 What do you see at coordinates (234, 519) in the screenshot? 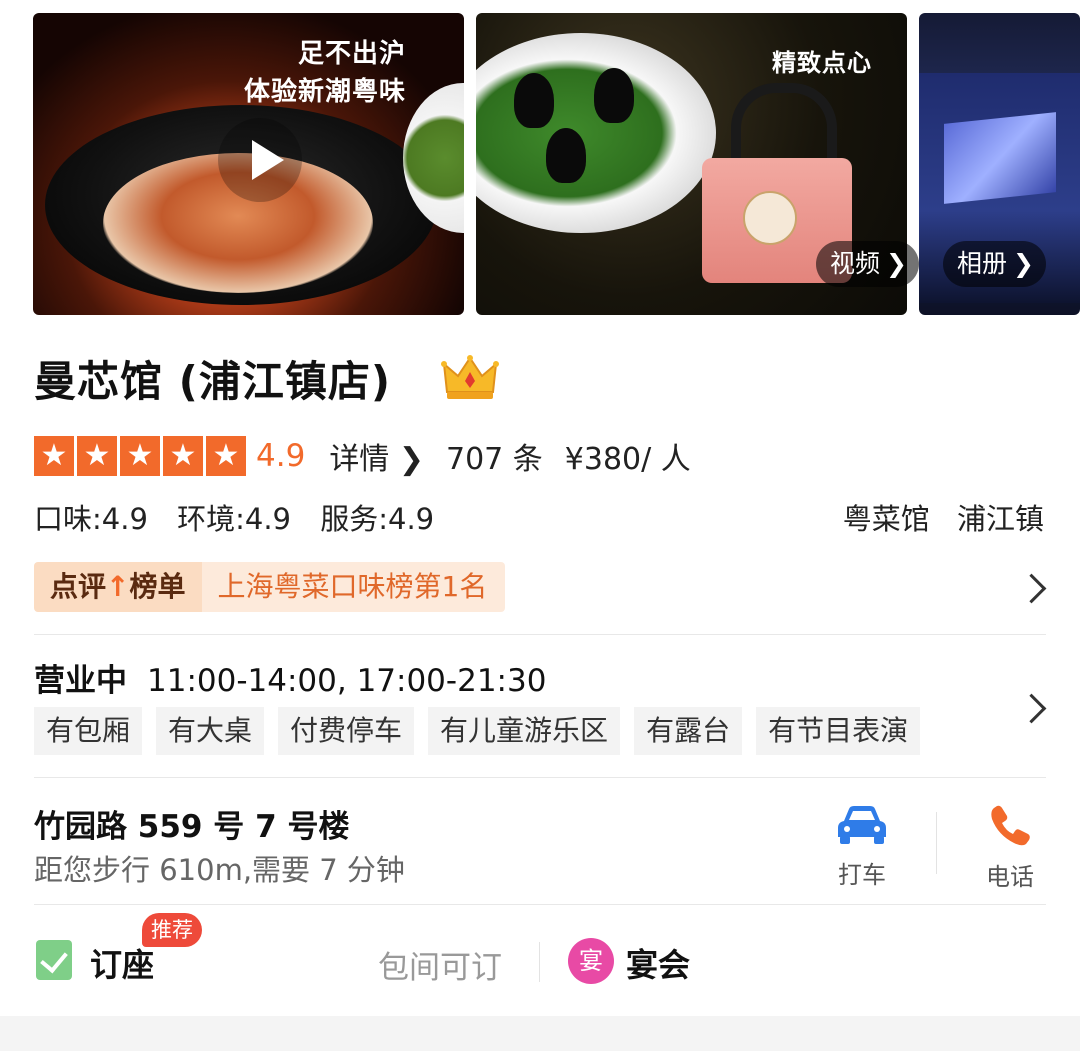
I see `environment-score: 环境:4.9` at bounding box center [234, 519].